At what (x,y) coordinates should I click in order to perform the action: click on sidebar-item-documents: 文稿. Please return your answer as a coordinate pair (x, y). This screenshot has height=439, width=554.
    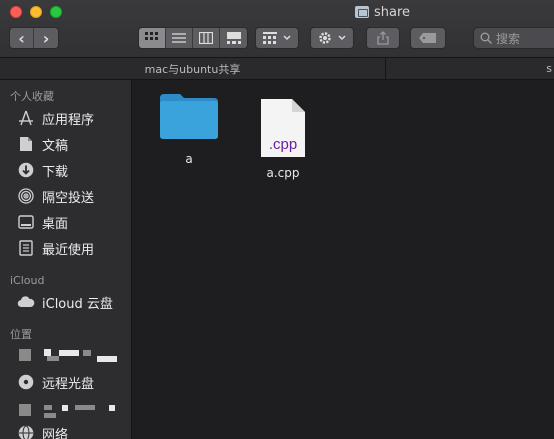
    Looking at the image, I should click on (42, 144).